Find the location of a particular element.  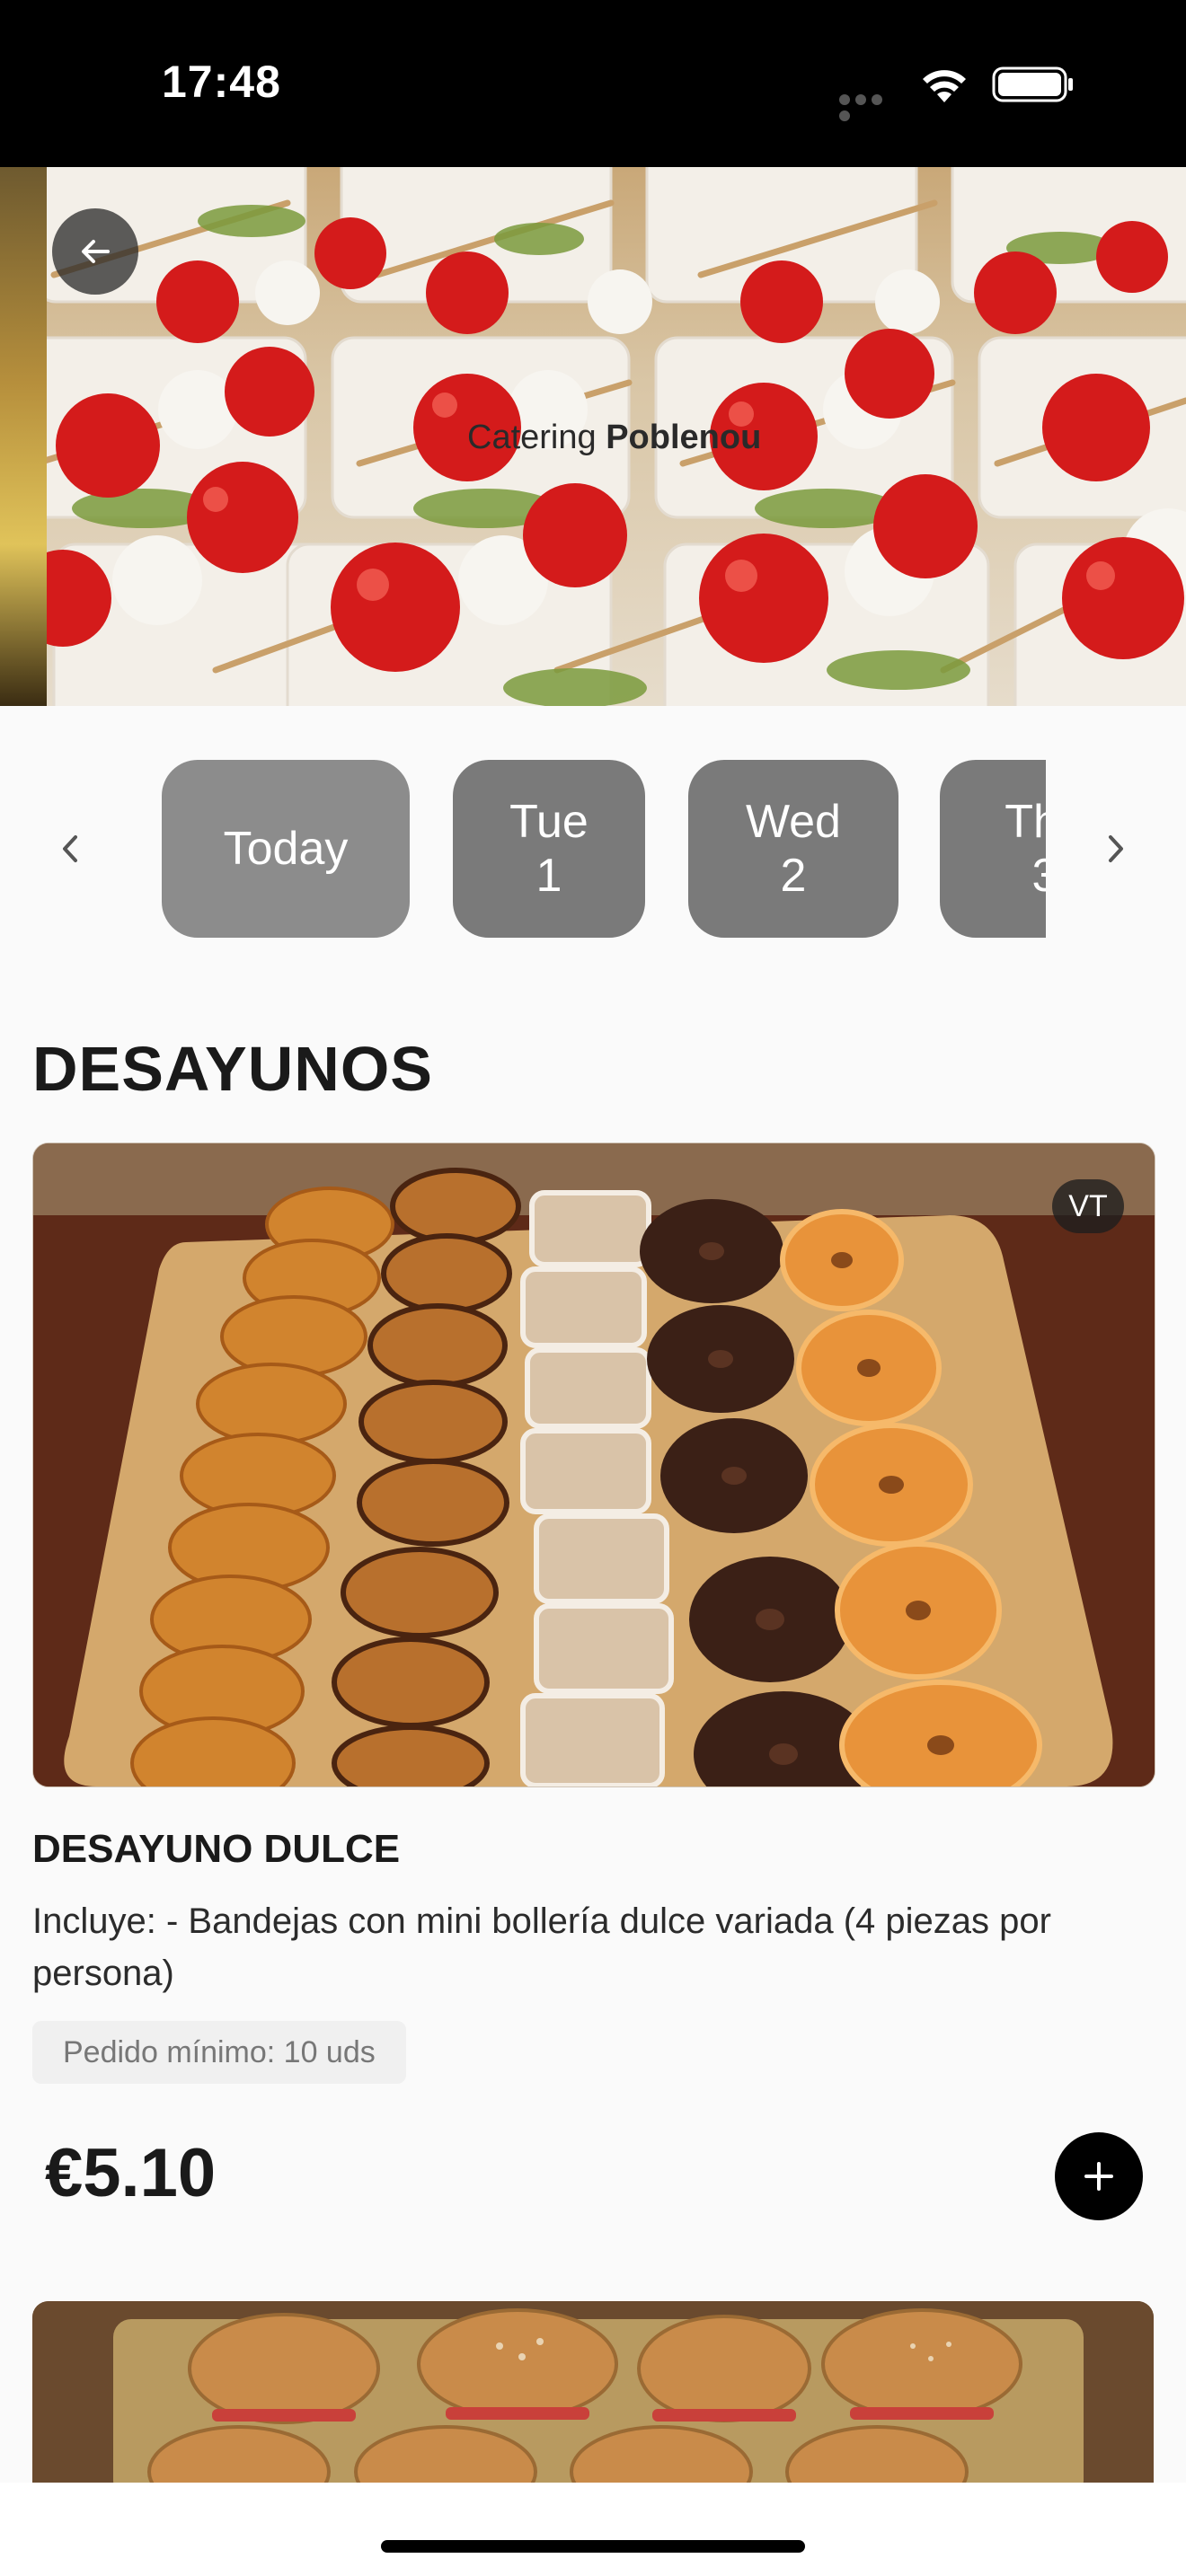

chevron-right-icon is located at coordinates (1116, 848).